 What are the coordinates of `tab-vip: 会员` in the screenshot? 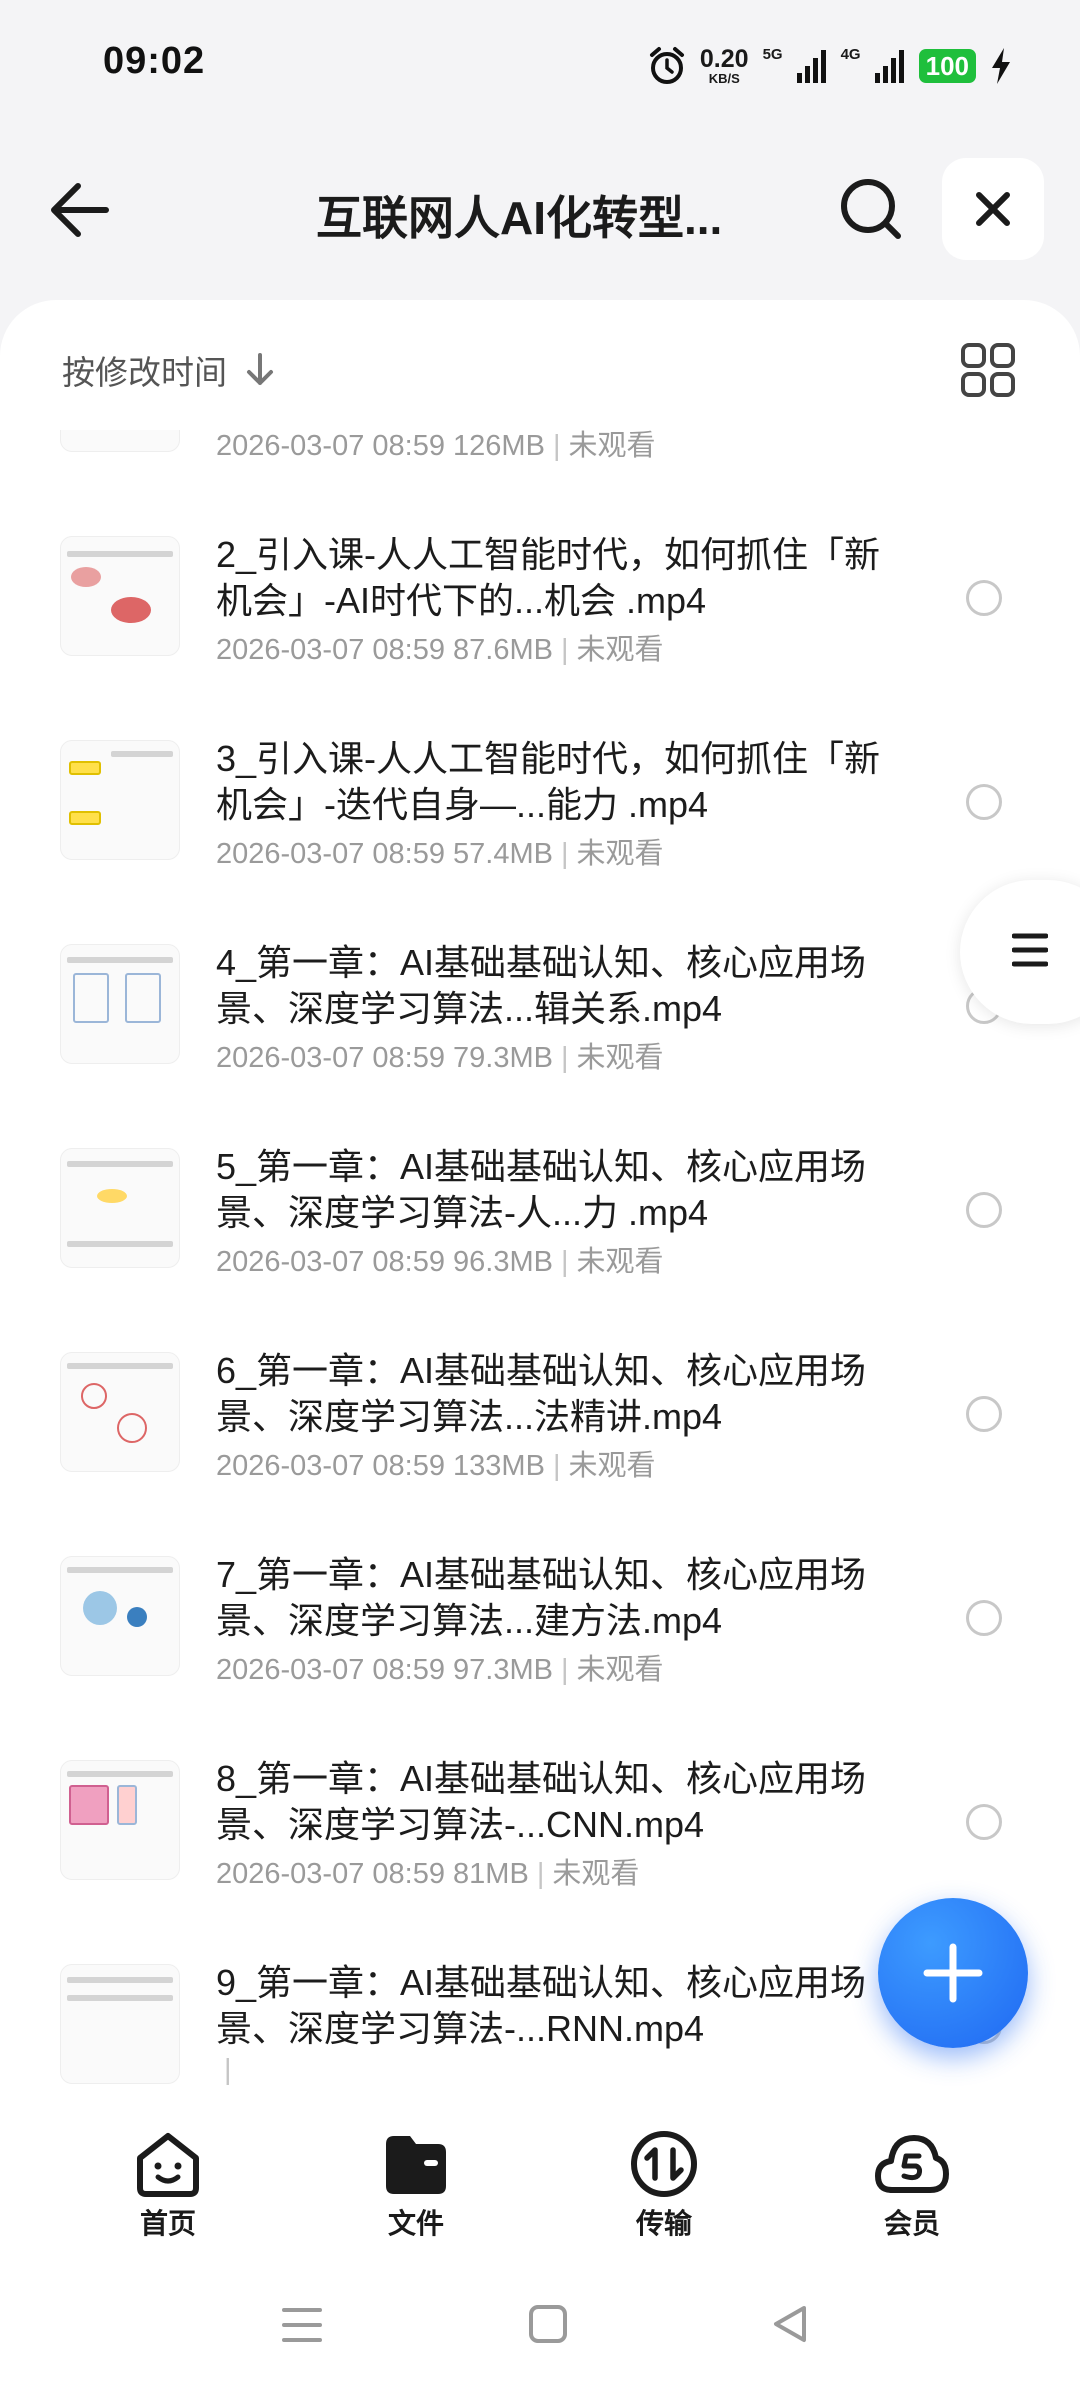 It's located at (912, 2186).